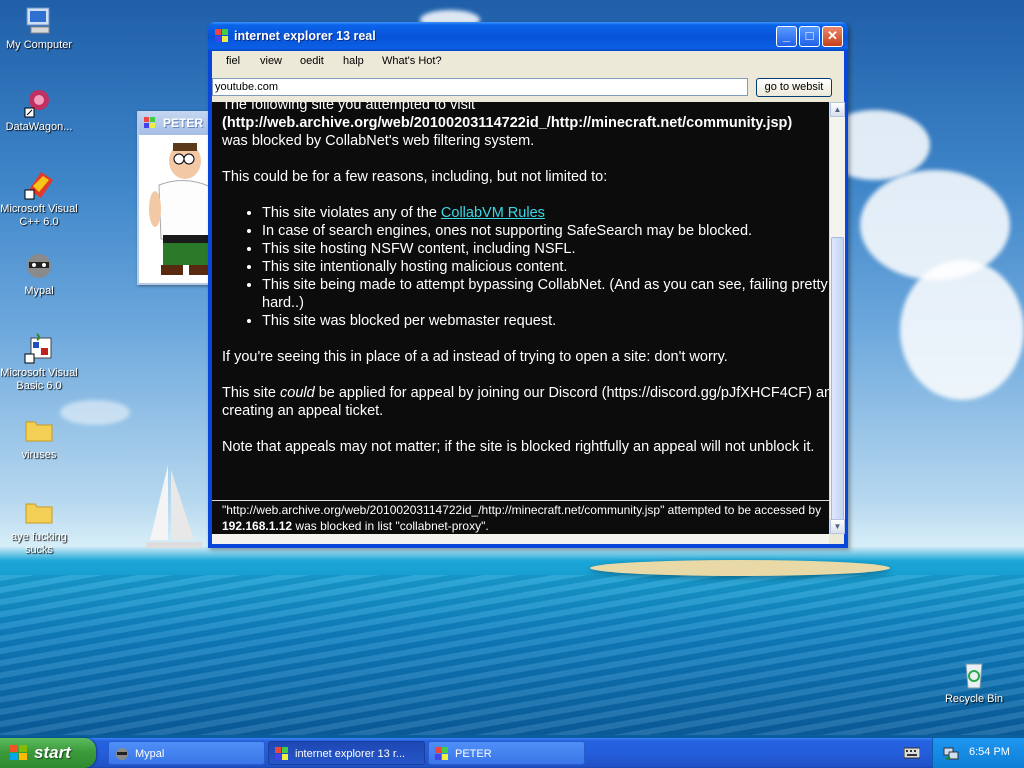 Image resolution: width=1024 pixels, height=768 pixels. Describe the element at coordinates (180, 209) in the screenshot. I see `peter-griffin-image` at that location.